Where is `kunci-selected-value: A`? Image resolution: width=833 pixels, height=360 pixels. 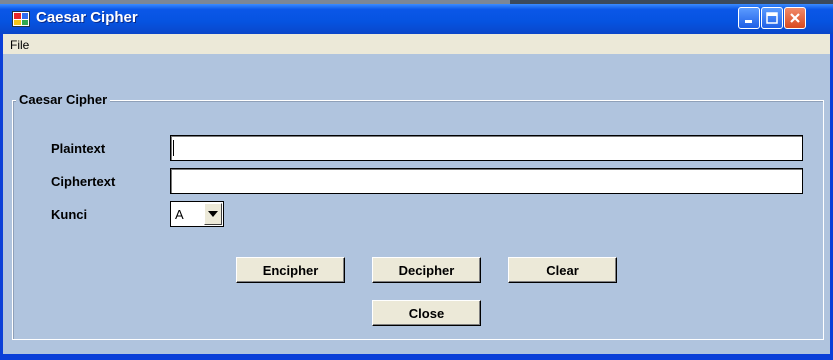
kunci-selected-value: A is located at coordinates (179, 214).